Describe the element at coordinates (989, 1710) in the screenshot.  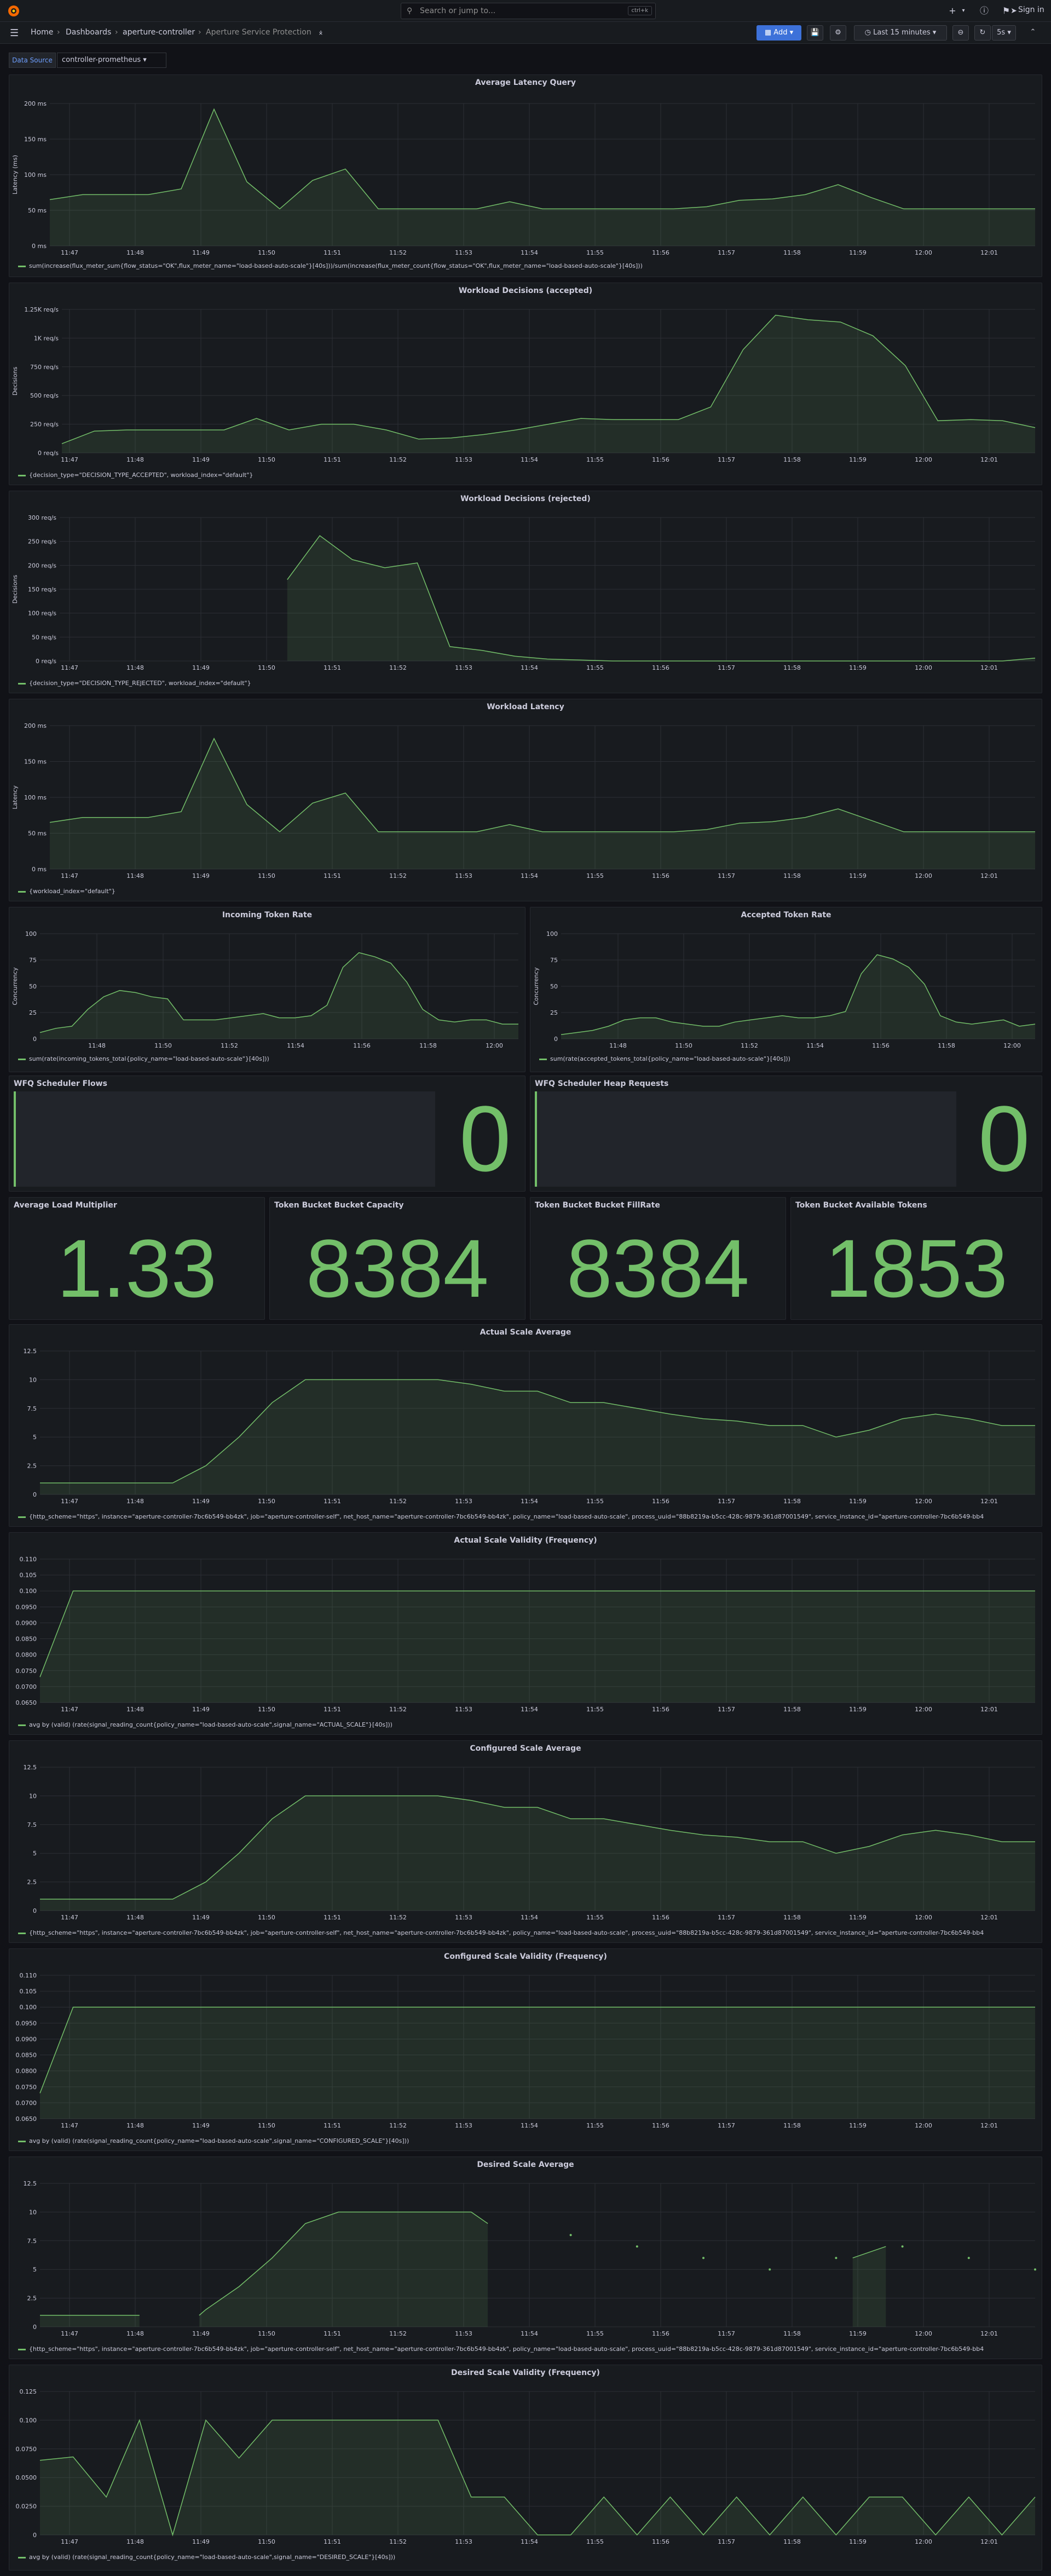
I see `x-tick-label: 12:01` at that location.